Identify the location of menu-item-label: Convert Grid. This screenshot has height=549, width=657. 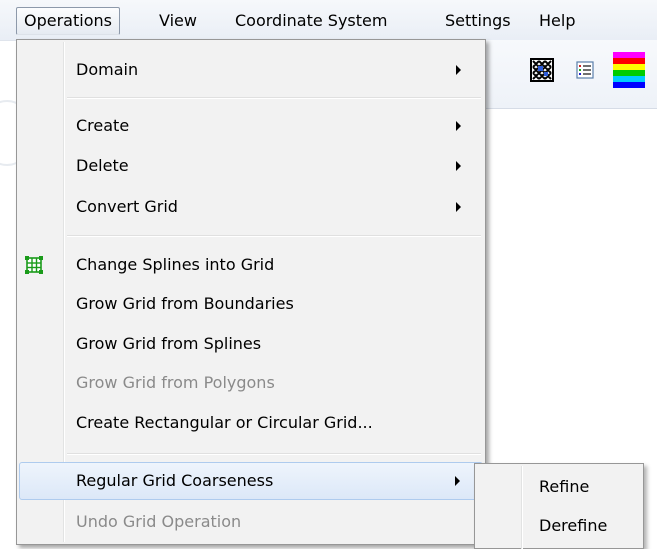
(127, 206).